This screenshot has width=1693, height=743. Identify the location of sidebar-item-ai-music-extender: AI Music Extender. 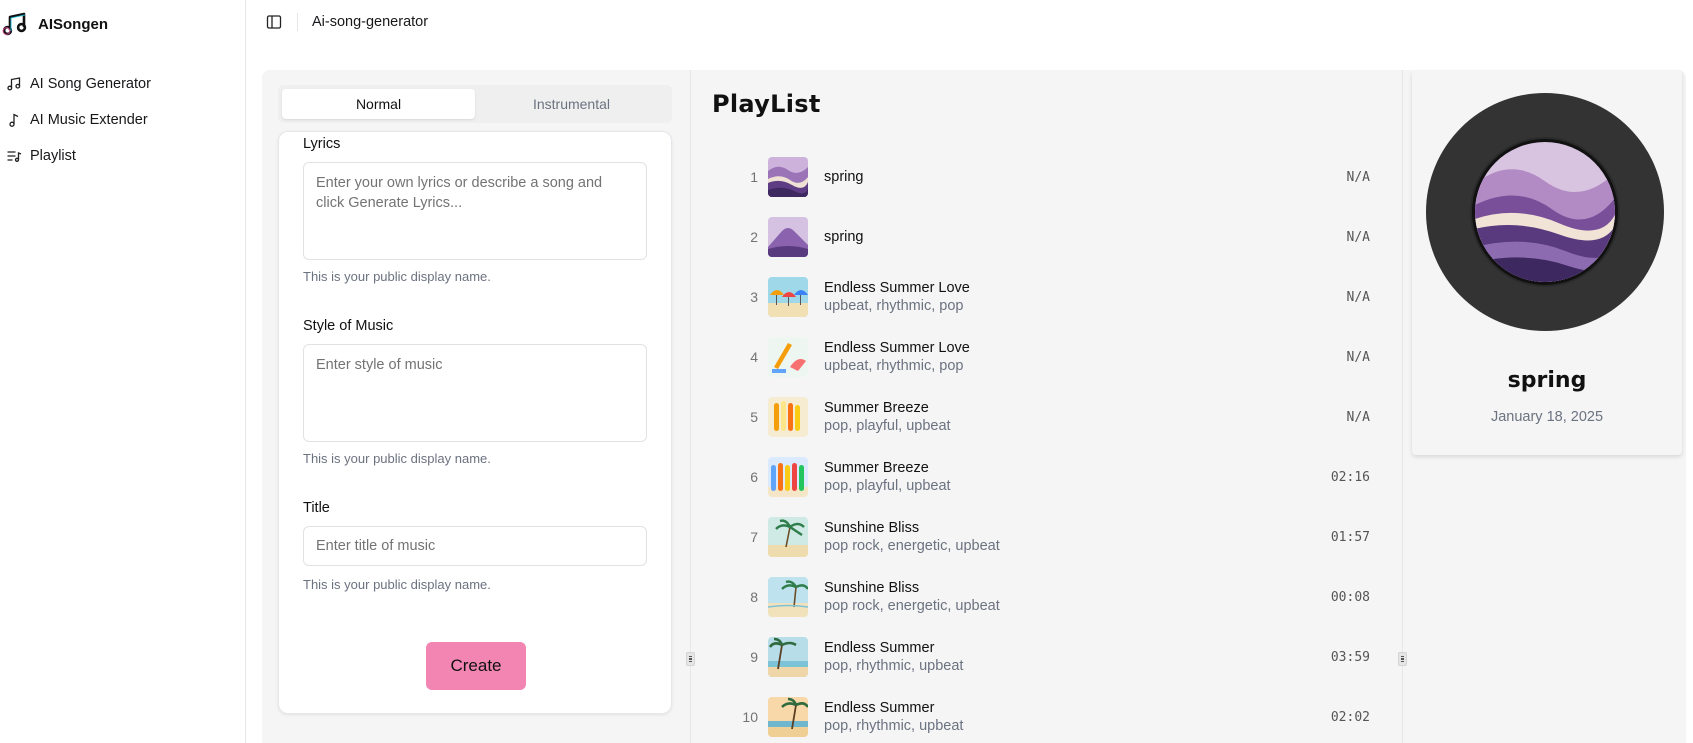
(122, 120).